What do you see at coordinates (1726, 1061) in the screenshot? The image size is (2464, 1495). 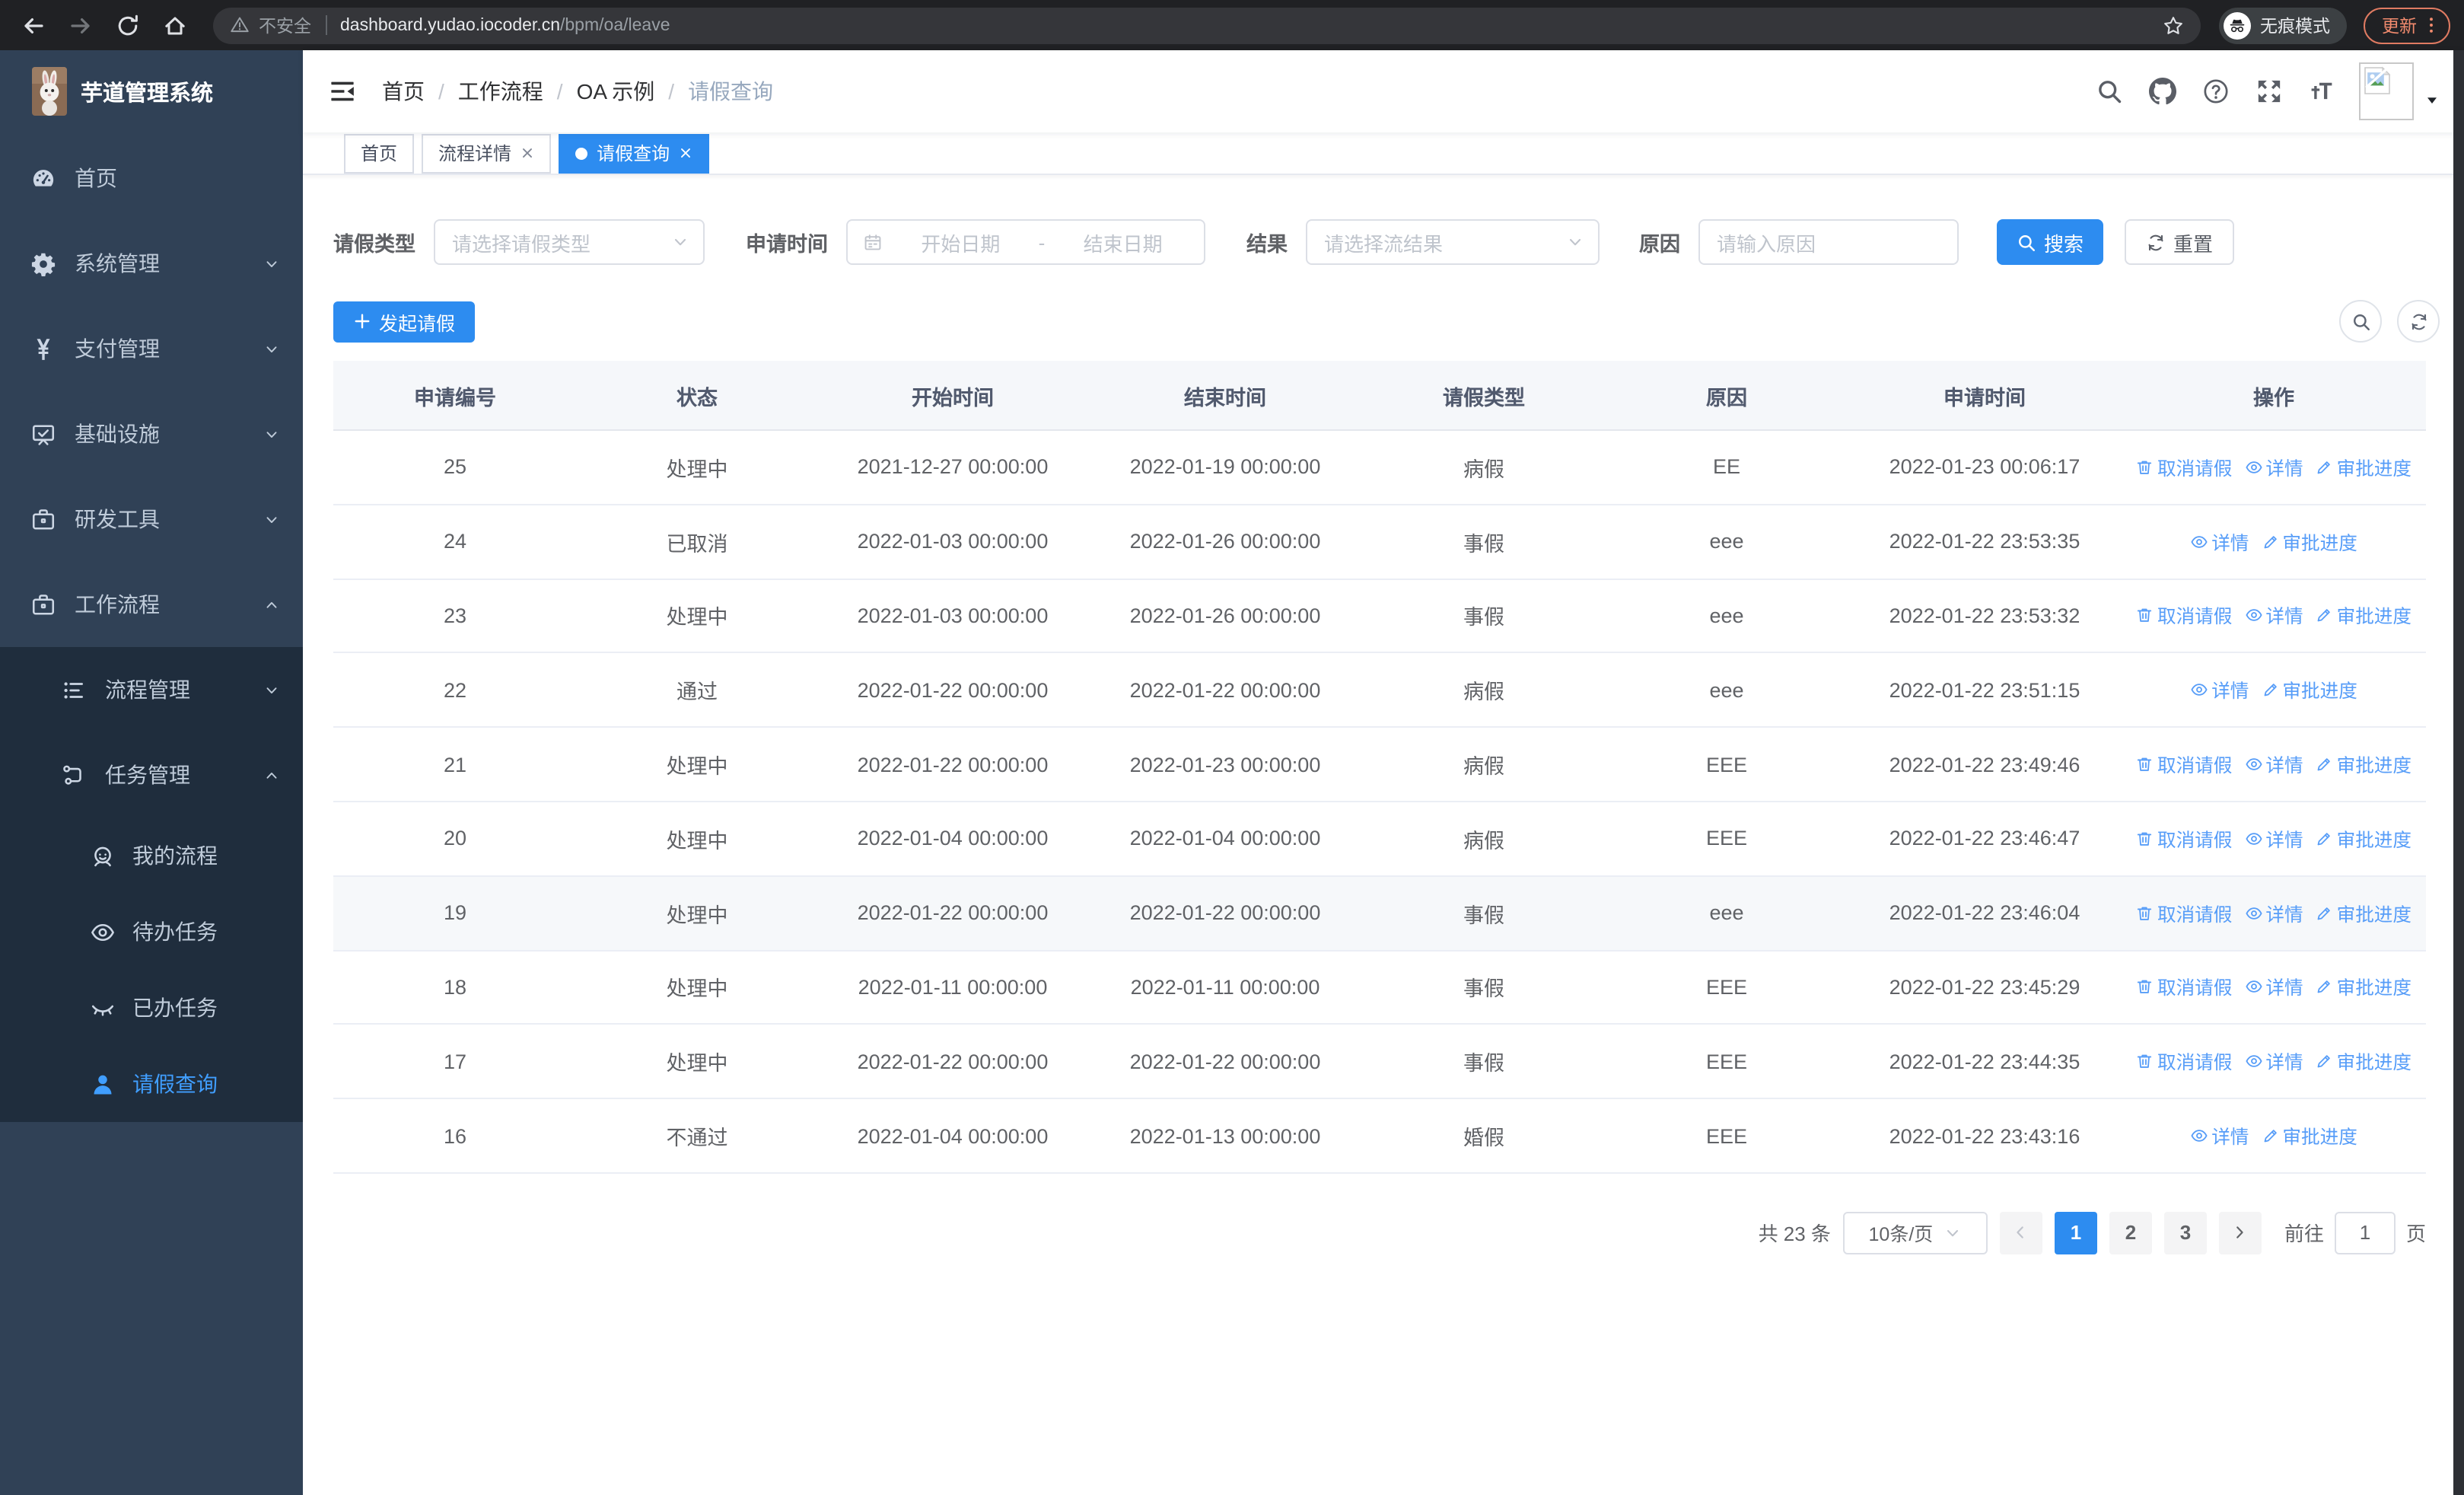 I see `cell-reason: EEE` at bounding box center [1726, 1061].